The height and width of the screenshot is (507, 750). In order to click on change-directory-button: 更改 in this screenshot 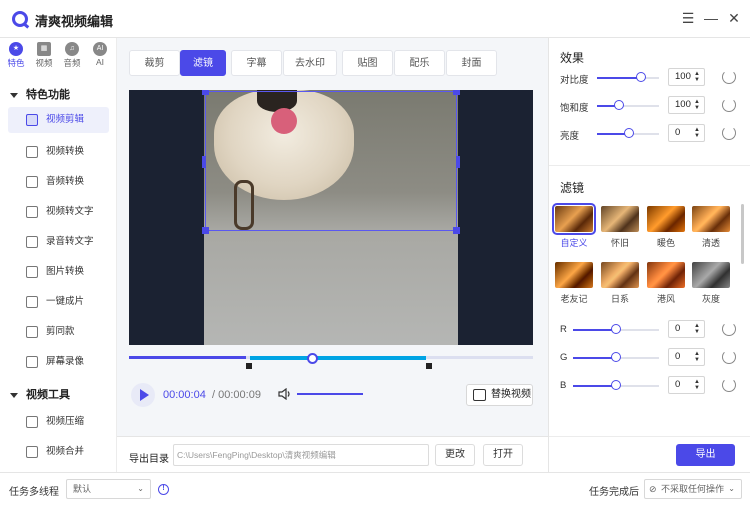, I will do `click(455, 455)`.